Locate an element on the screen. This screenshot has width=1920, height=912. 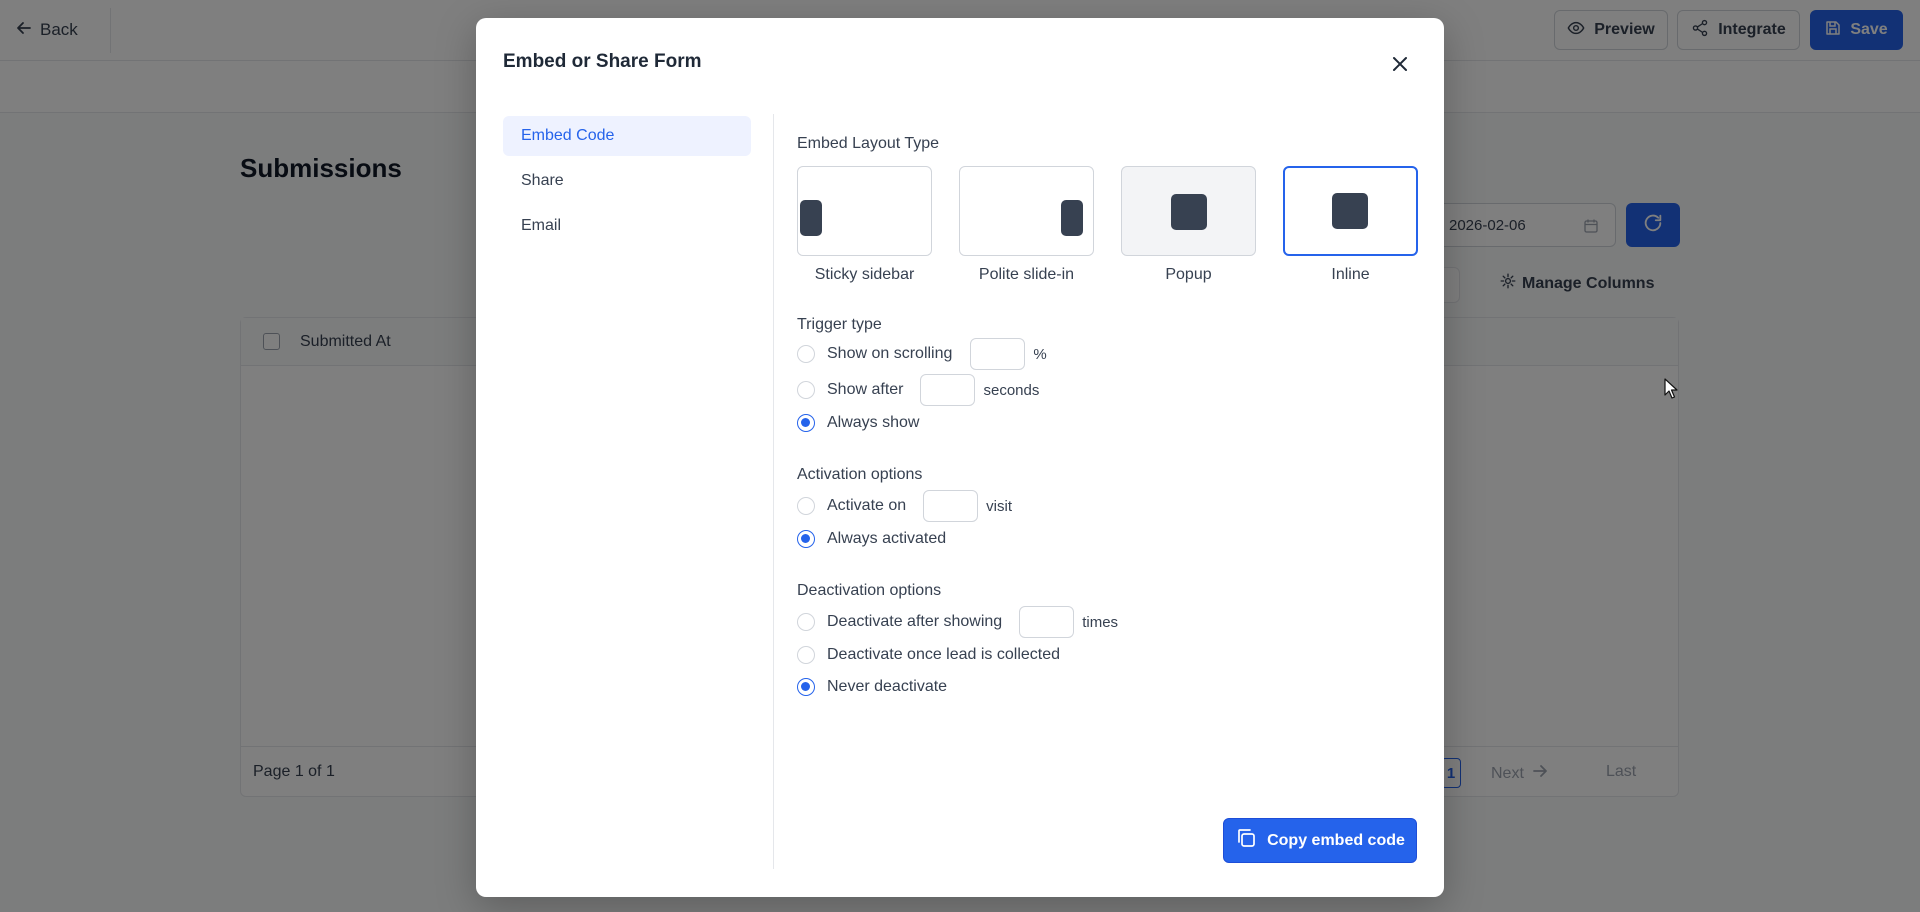
layout-option-label: Polite slide-in is located at coordinates (1026, 274).